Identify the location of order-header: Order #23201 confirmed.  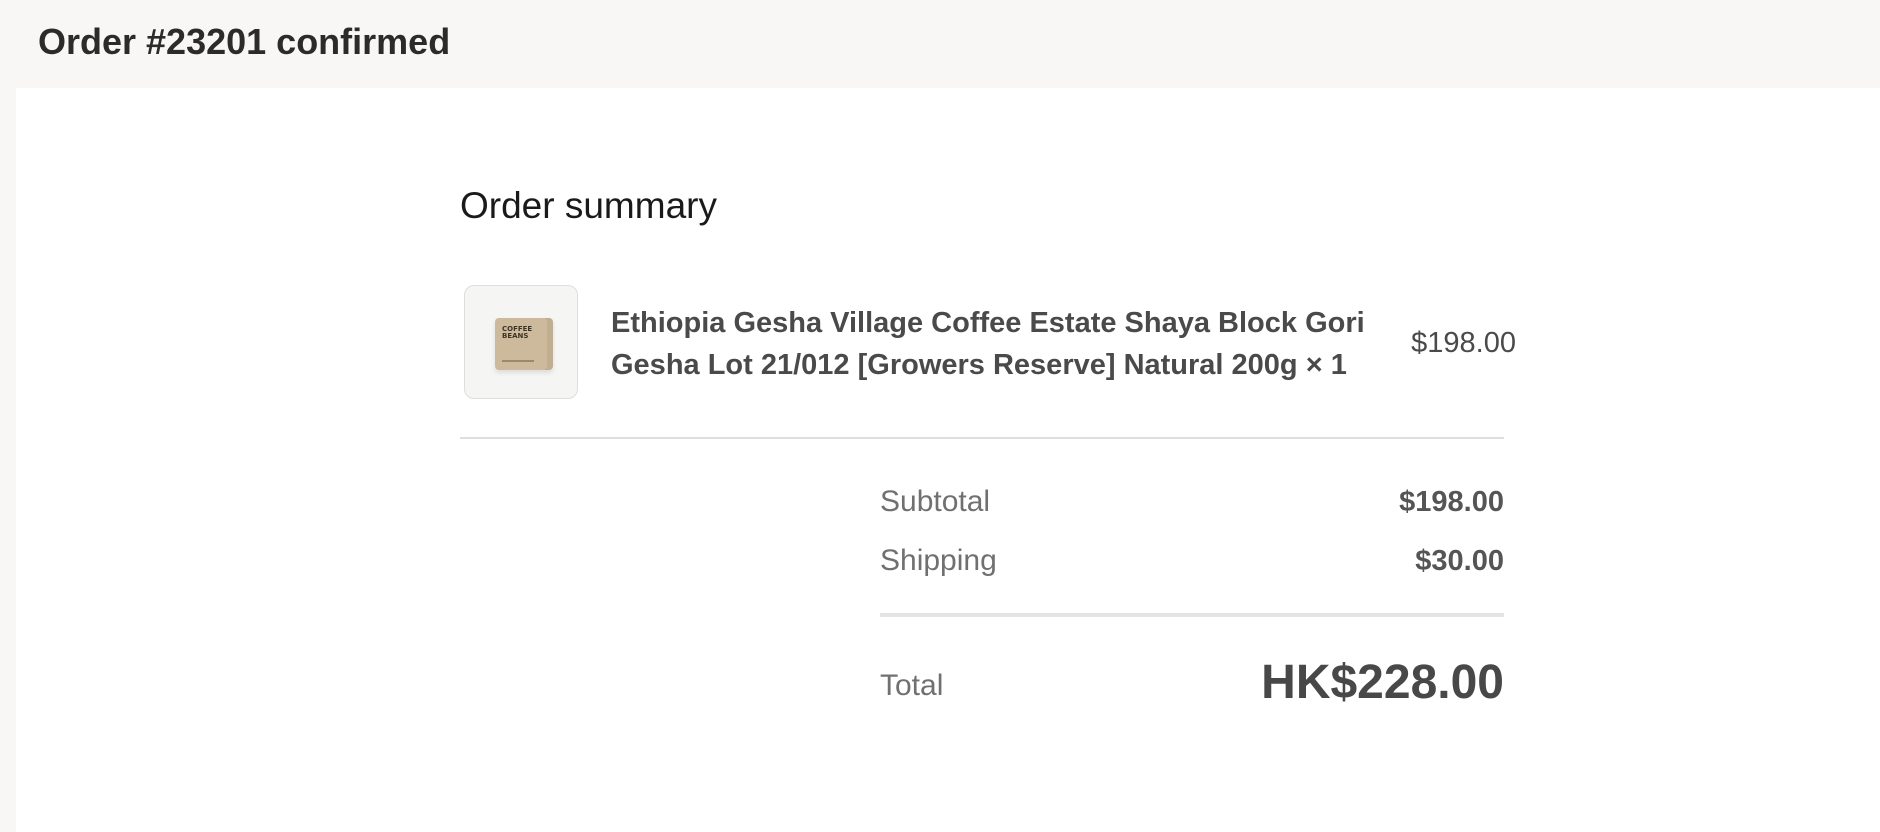
(940, 44).